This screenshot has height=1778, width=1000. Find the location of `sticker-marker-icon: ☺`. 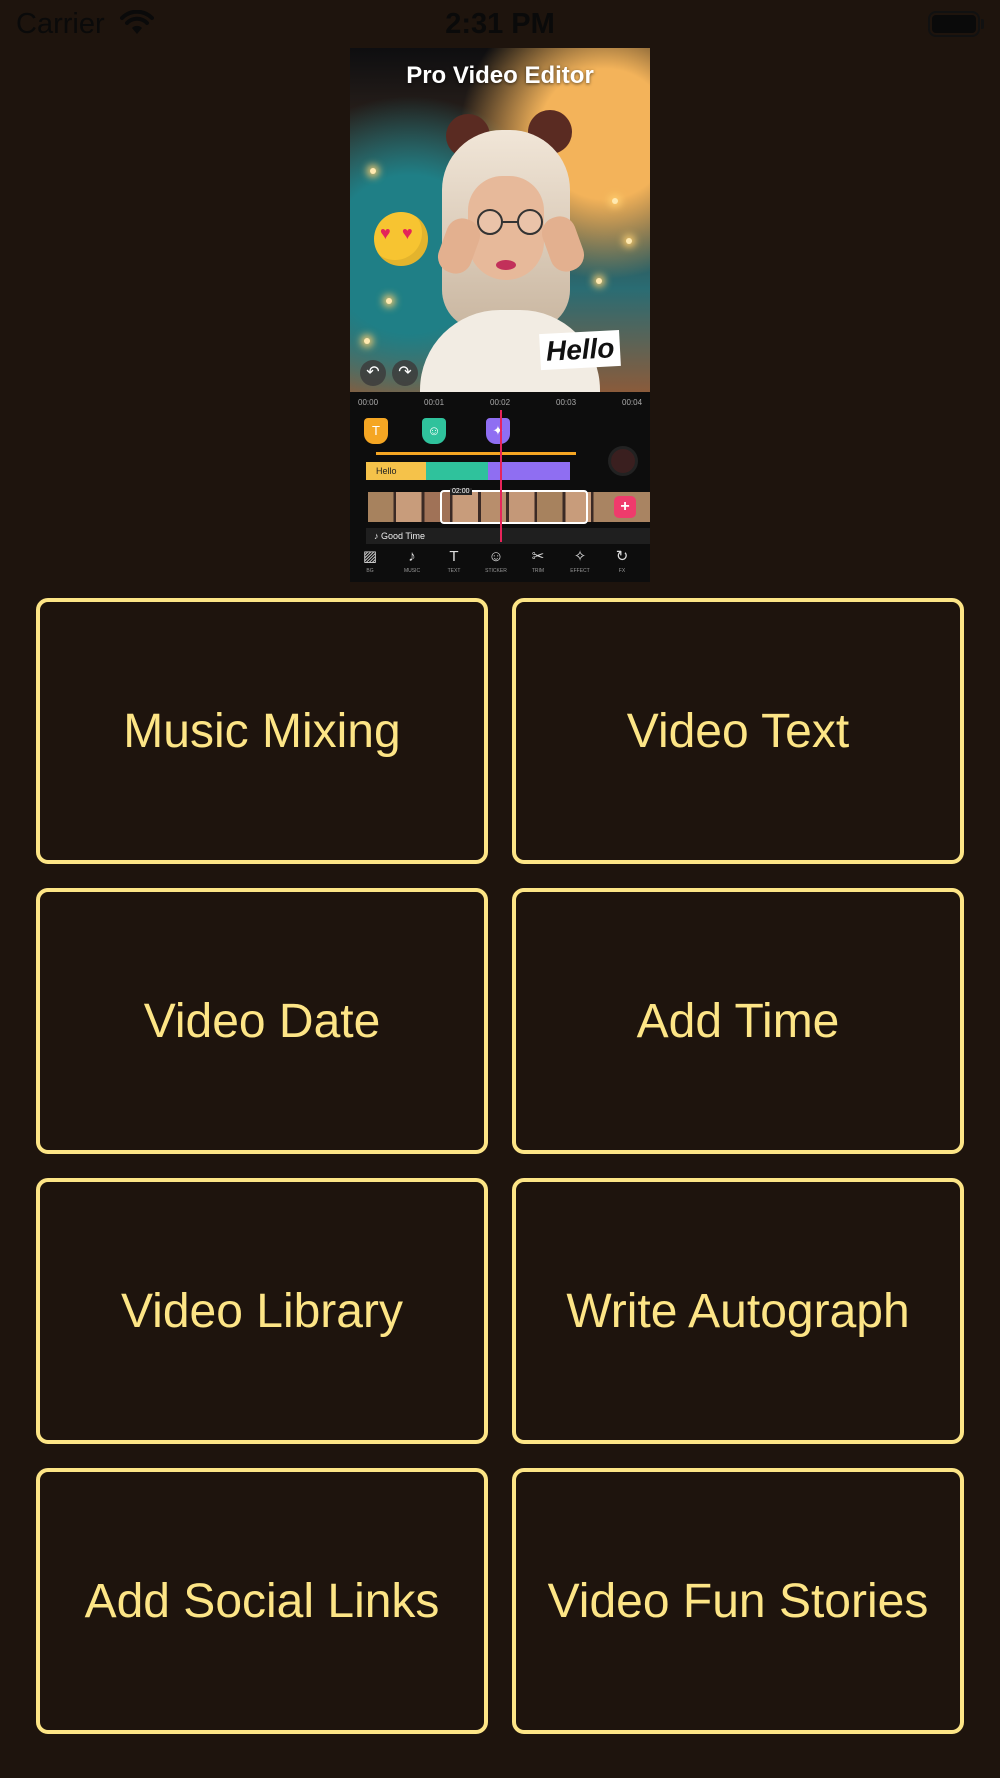

sticker-marker-icon: ☺ is located at coordinates (434, 431).